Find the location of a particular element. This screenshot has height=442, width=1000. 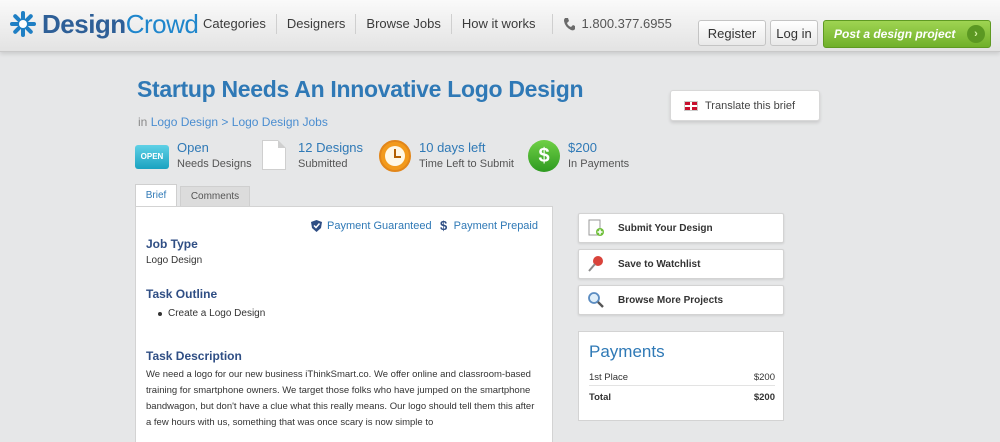

chevron-right-icon: › is located at coordinates (976, 34).